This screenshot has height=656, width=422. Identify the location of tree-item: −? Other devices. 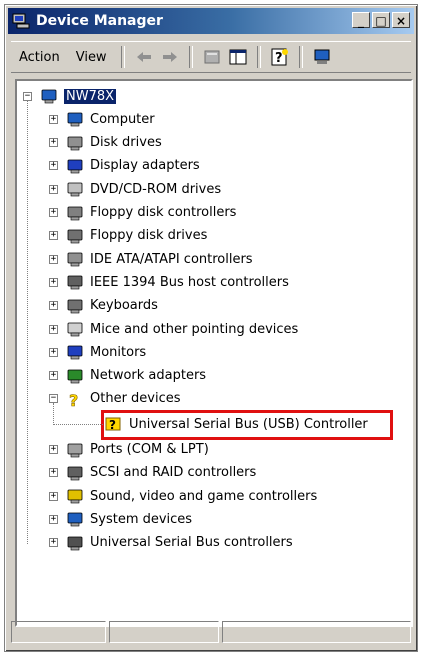
(115, 399).